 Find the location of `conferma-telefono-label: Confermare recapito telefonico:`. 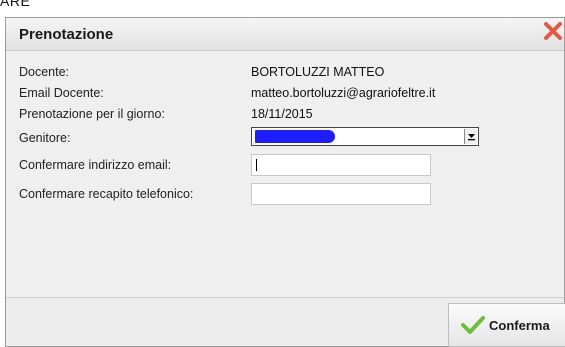

conferma-telefono-label: Confermare recapito telefonico: is located at coordinates (106, 194).